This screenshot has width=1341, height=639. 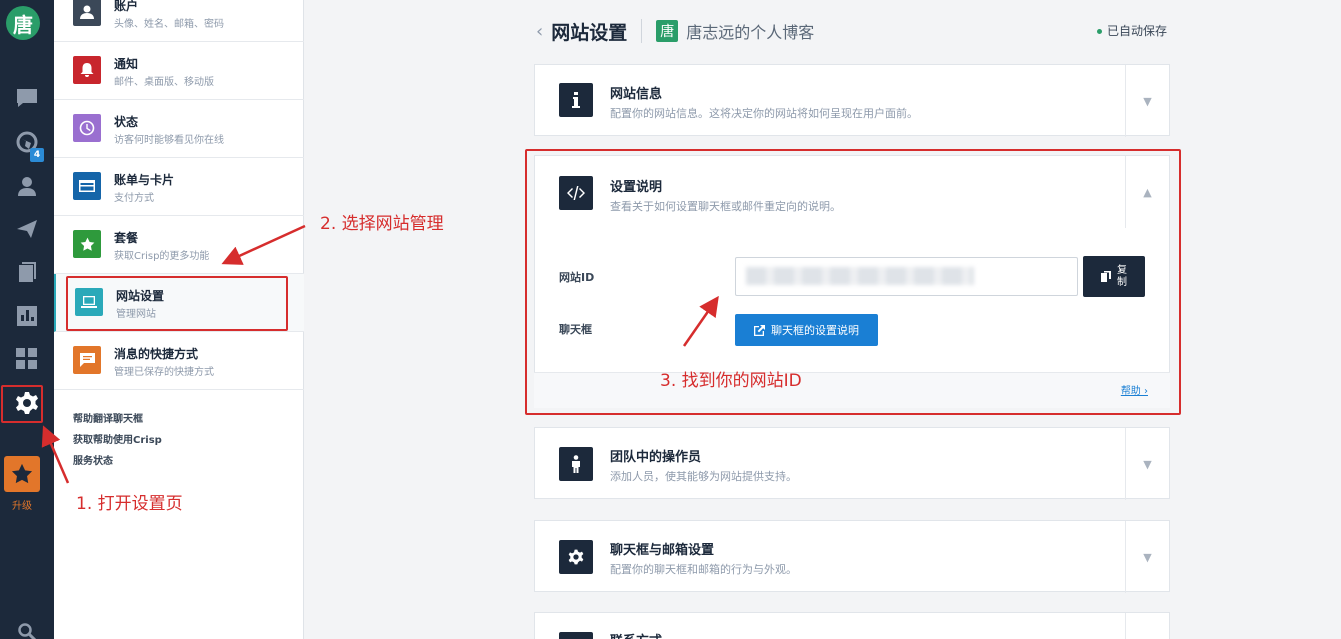 I want to click on menu-footer-links: 帮助翻译聊天框 获取帮助使用Crisp 服务状态, so click(x=117, y=444).